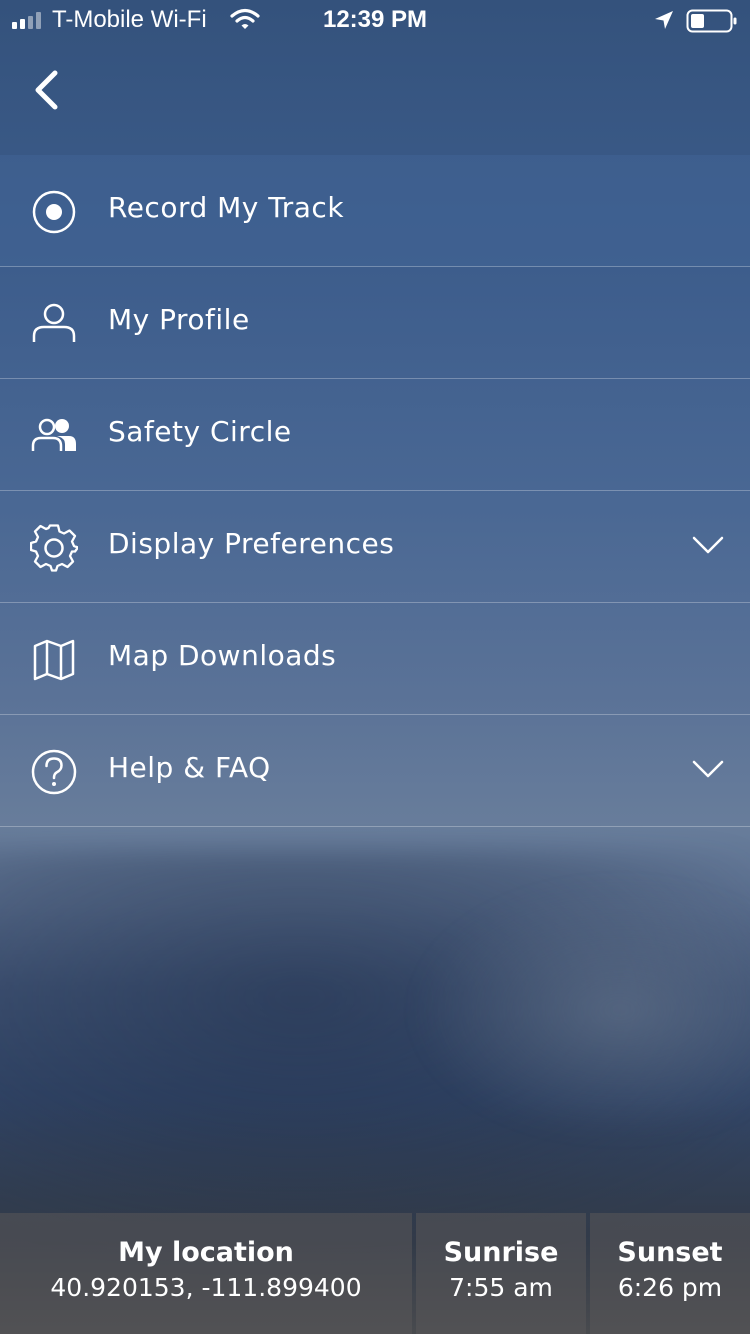 The image size is (750, 1334). What do you see at coordinates (375, 659) in the screenshot?
I see `menu-item-map-downloads: Map Downloads` at bounding box center [375, 659].